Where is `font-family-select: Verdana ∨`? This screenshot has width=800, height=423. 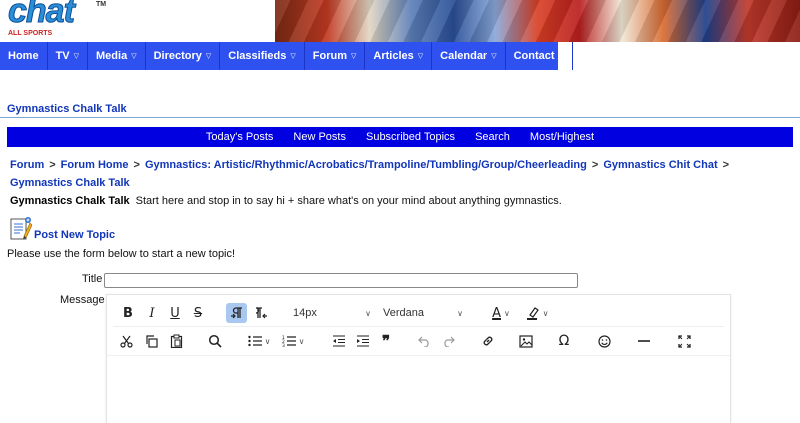
font-family-select: Verdana ∨ is located at coordinates (423, 313).